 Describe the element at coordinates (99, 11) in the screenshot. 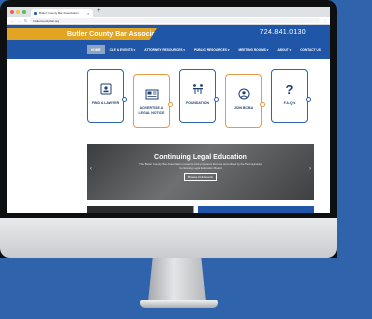

I see `new-tab-button: +` at that location.